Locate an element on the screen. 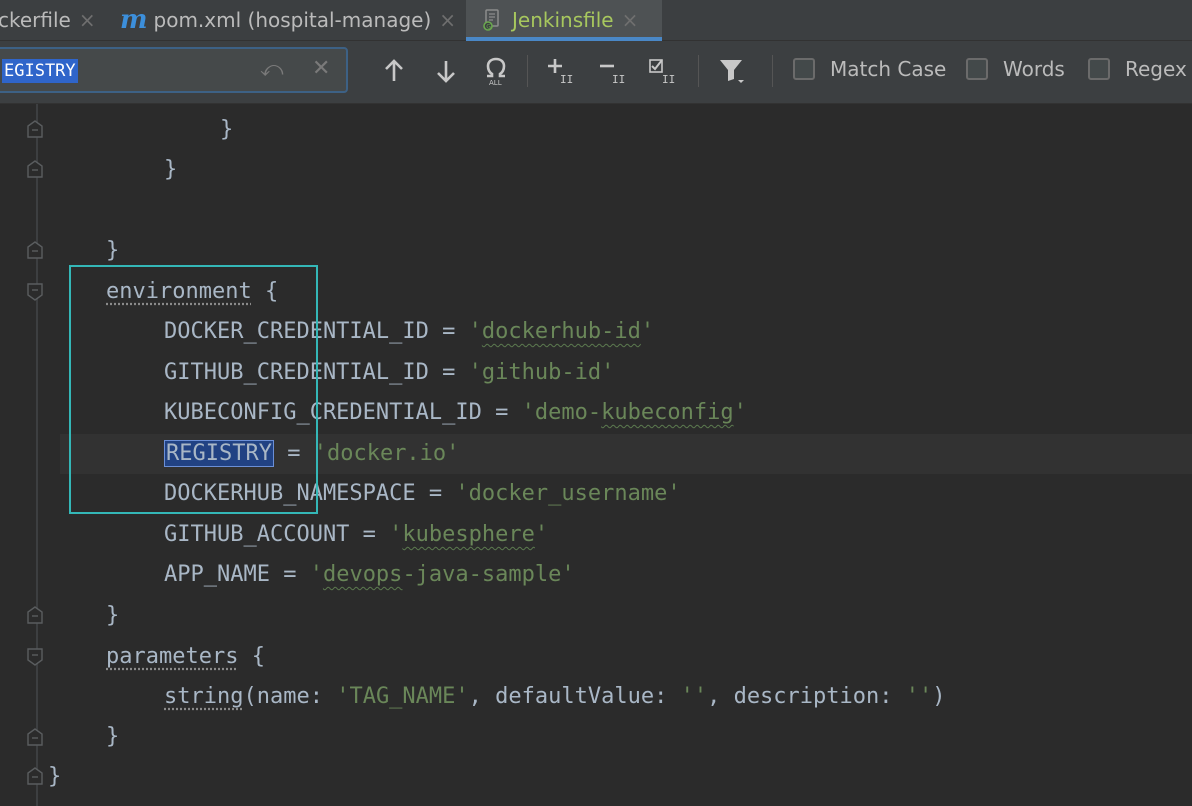 The width and height of the screenshot is (1192, 806). code-line-app-name: APP_NAME = 'devops-java-sample' is located at coordinates (369, 575).